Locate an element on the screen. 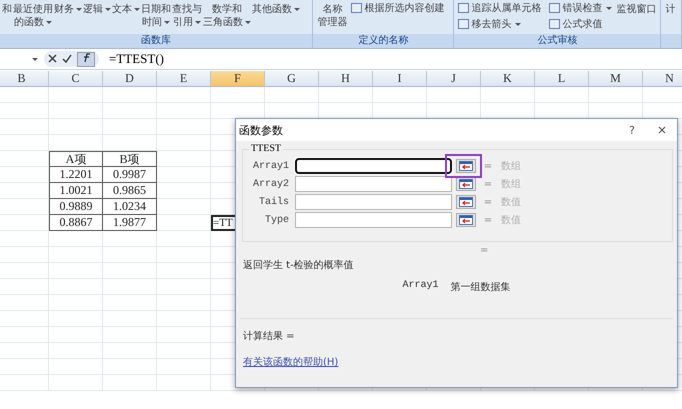 Image resolution: width=682 pixels, height=409 pixels. column-header: M is located at coordinates (616, 79).